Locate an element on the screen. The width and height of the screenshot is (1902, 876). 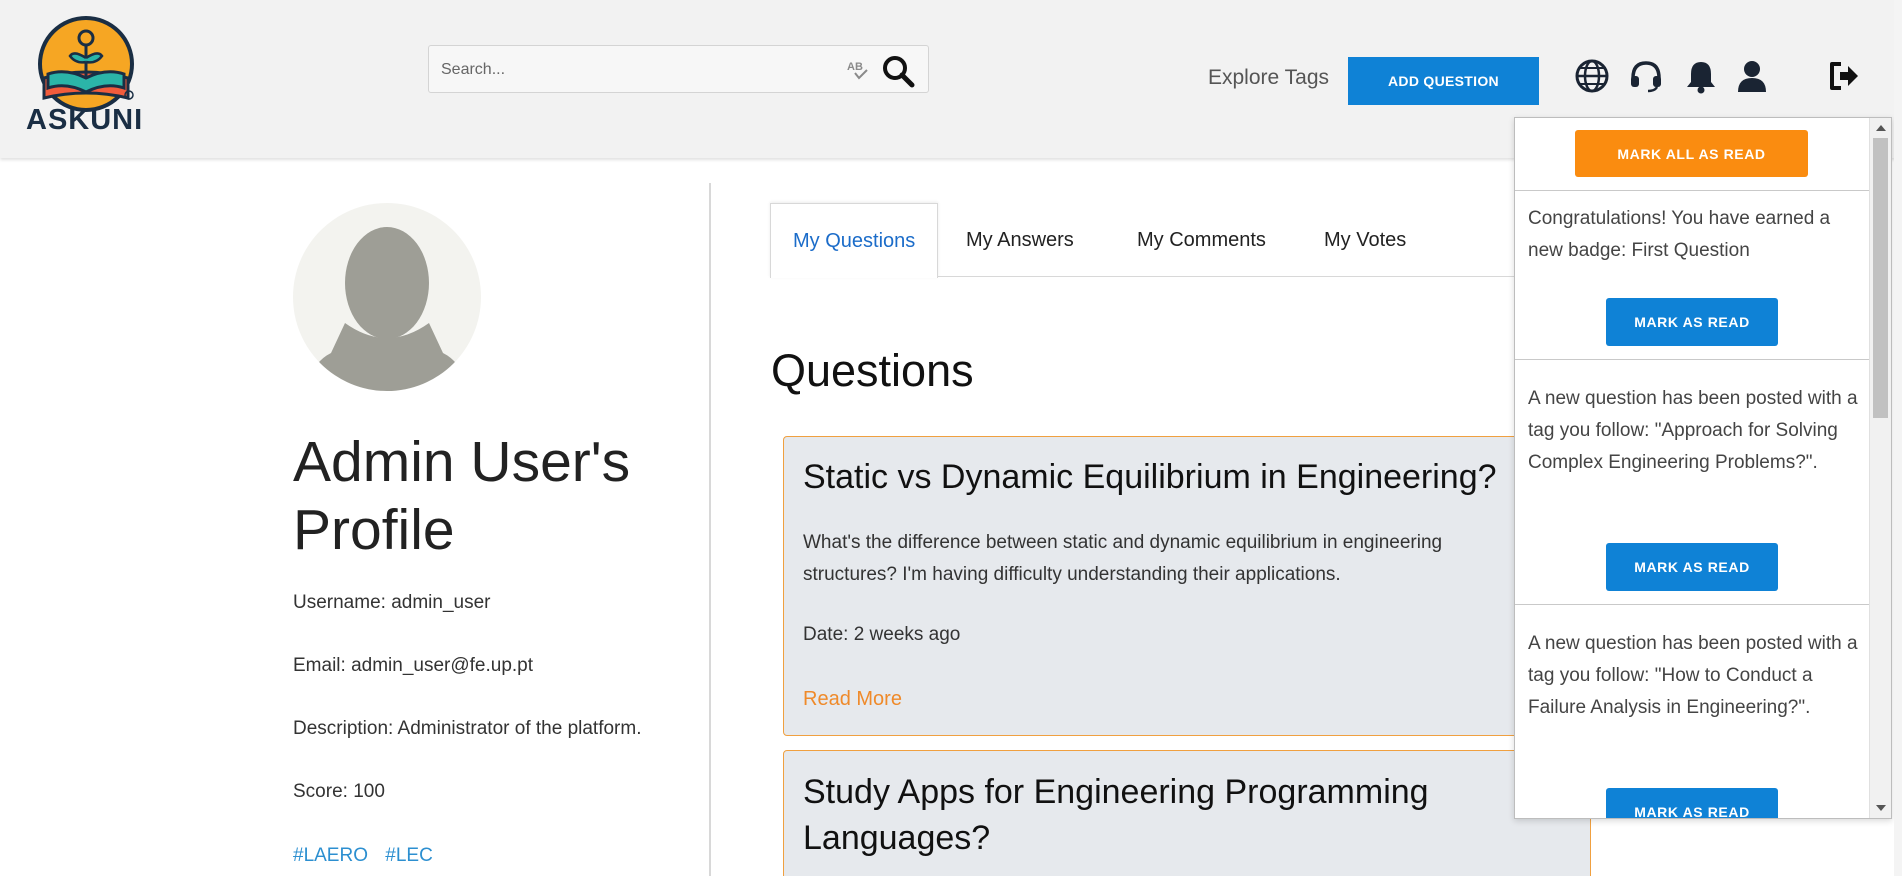
section-title: Questions is located at coordinates (872, 370).